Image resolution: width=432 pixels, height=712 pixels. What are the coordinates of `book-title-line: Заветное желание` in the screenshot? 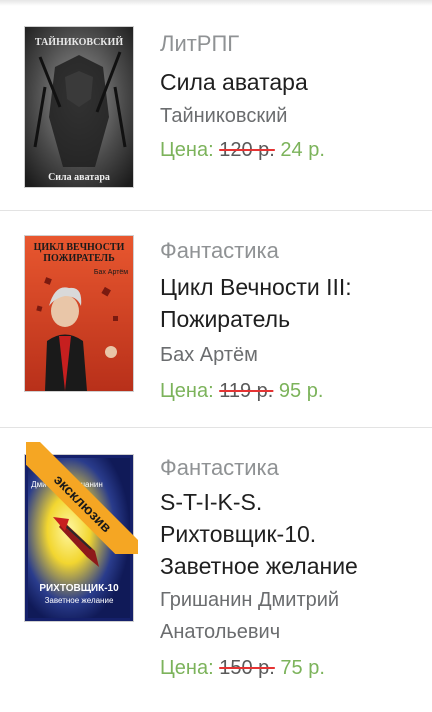 It's located at (291, 566).